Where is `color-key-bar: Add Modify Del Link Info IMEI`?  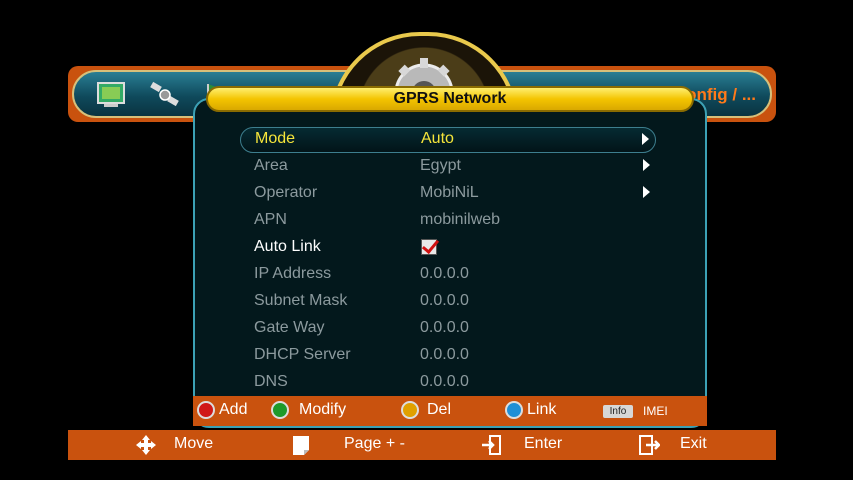
color-key-bar: Add Modify Del Link Info IMEI is located at coordinates (450, 411).